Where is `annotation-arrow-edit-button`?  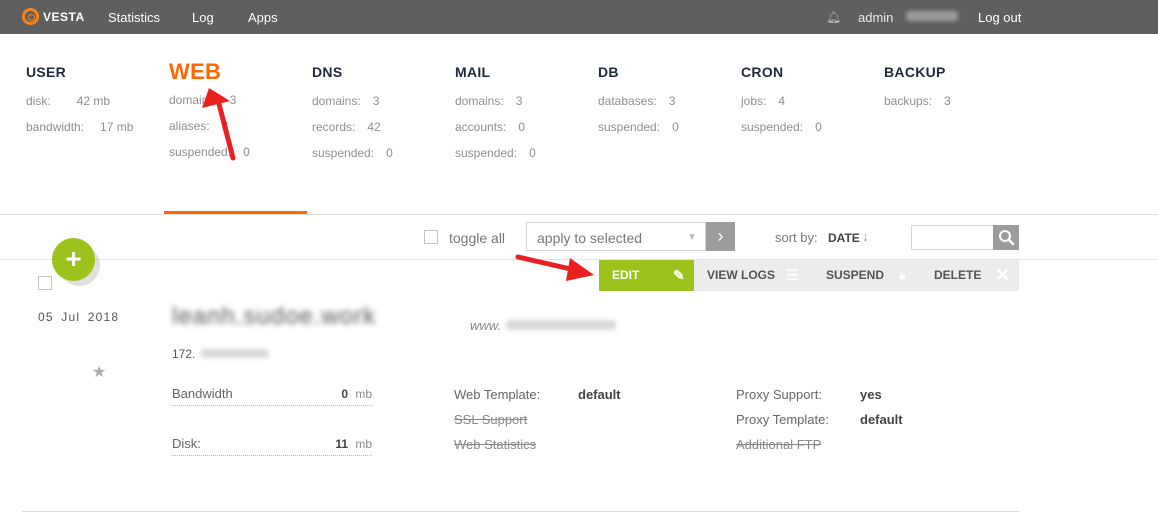 annotation-arrow-edit-button is located at coordinates (554, 267).